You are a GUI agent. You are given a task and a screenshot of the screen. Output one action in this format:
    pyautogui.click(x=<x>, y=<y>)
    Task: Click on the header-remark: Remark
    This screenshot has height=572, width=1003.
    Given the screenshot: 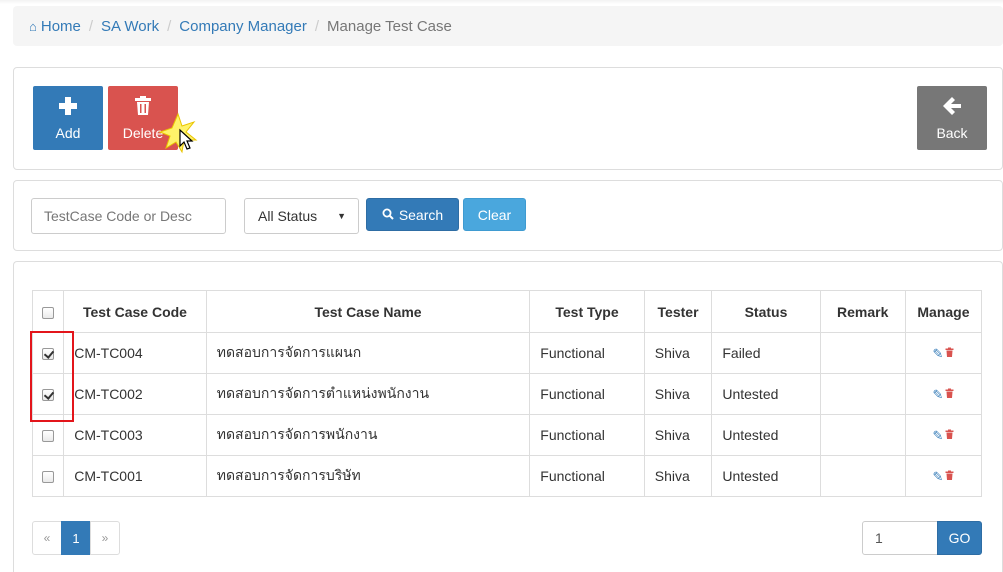 What is the action you would take?
    pyautogui.click(x=862, y=311)
    